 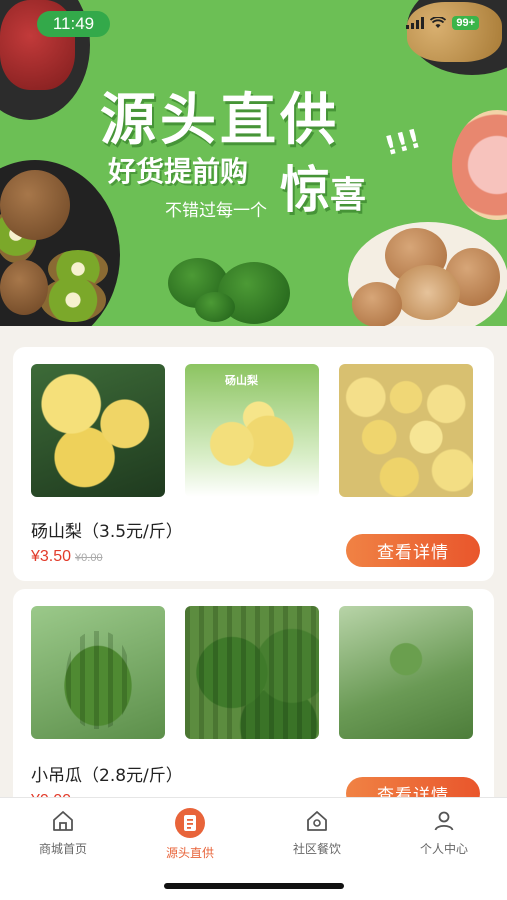 I want to click on tab-label: 个人中心, so click(x=443, y=849).